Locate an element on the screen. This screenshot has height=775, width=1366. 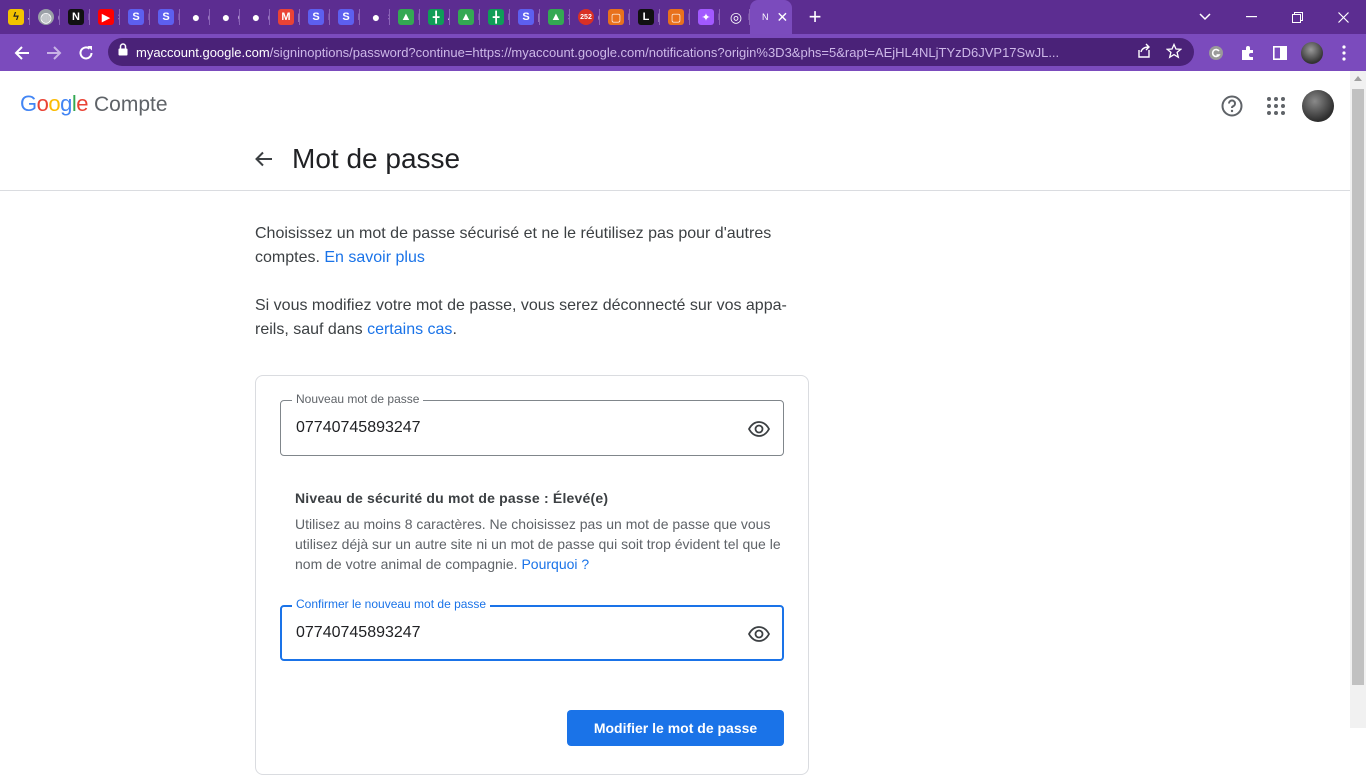
globe-icon: ◍ is located at coordinates (46, 16).